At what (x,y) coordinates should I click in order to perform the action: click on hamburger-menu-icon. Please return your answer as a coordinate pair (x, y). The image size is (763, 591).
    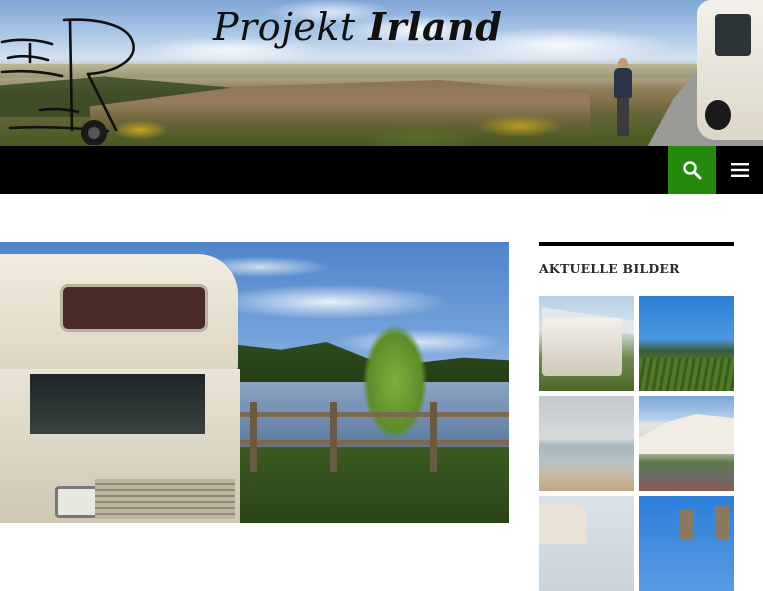
    Looking at the image, I should click on (739, 170).